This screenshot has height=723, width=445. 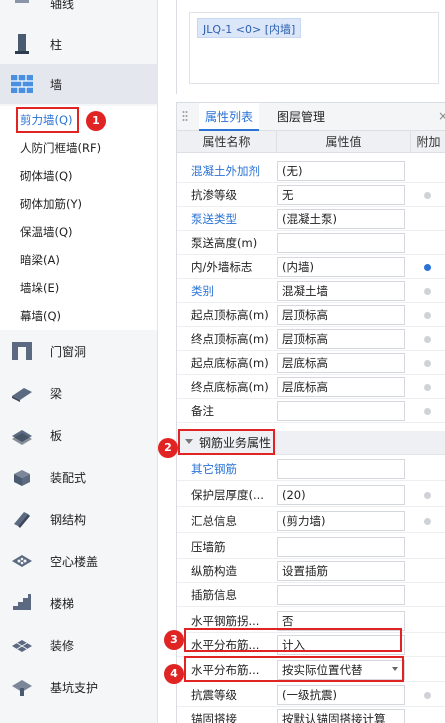 What do you see at coordinates (78, 603) in the screenshot?
I see `sidebar-item-stairs: 楼梯` at bounding box center [78, 603].